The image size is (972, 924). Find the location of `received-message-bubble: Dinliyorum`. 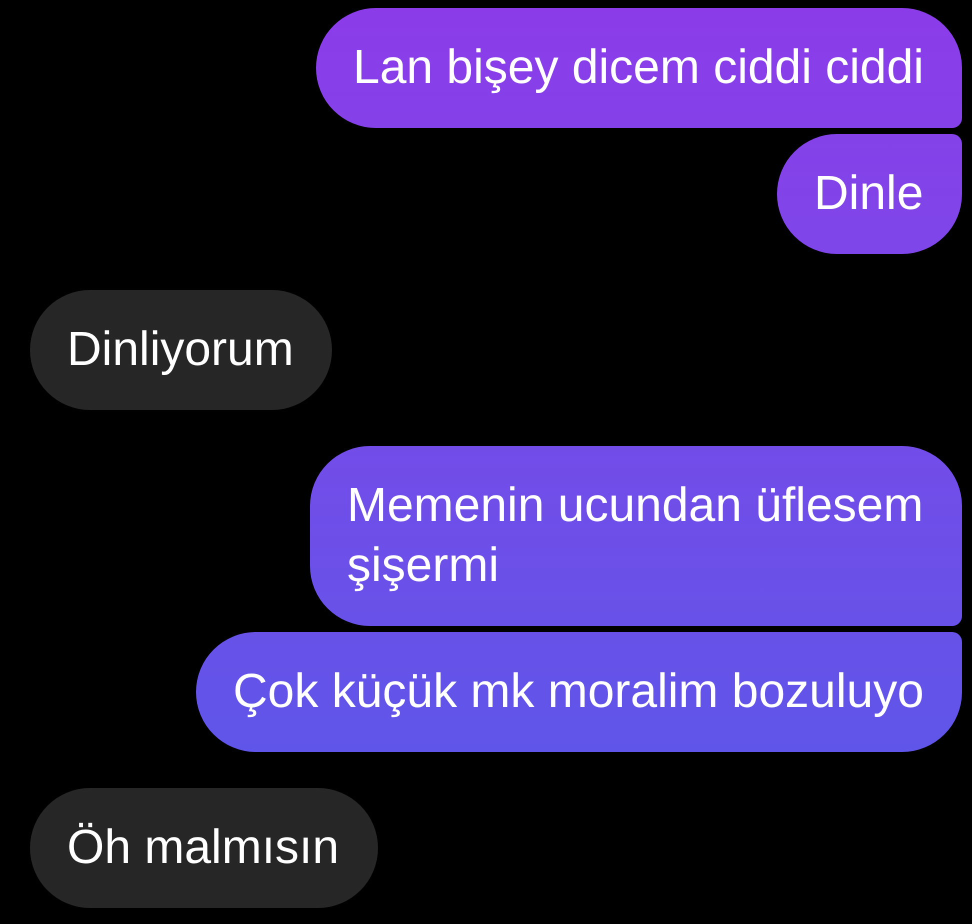

received-message-bubble: Dinliyorum is located at coordinates (181, 350).